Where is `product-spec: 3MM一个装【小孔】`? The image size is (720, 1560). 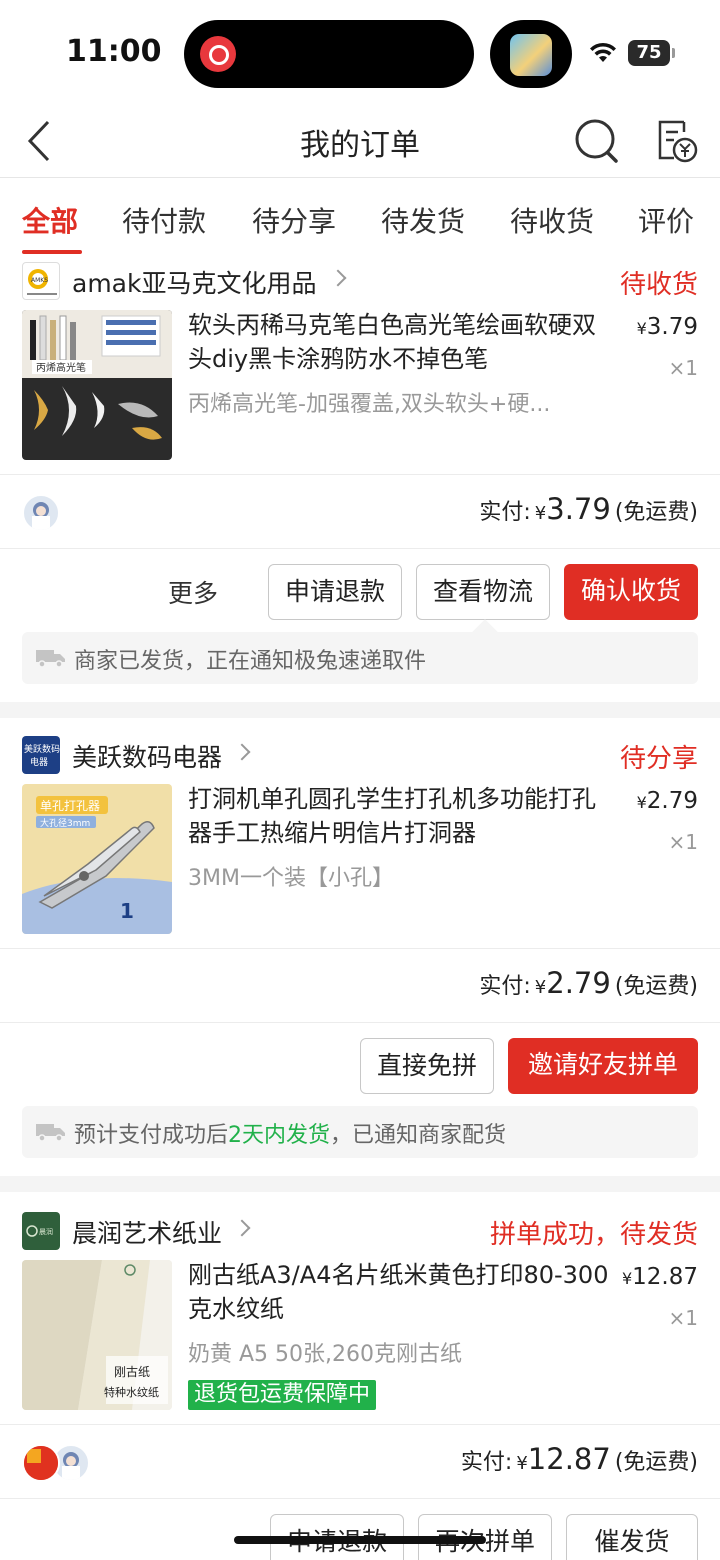 product-spec: 3MM一个装【小孔】 is located at coordinates (291, 878).